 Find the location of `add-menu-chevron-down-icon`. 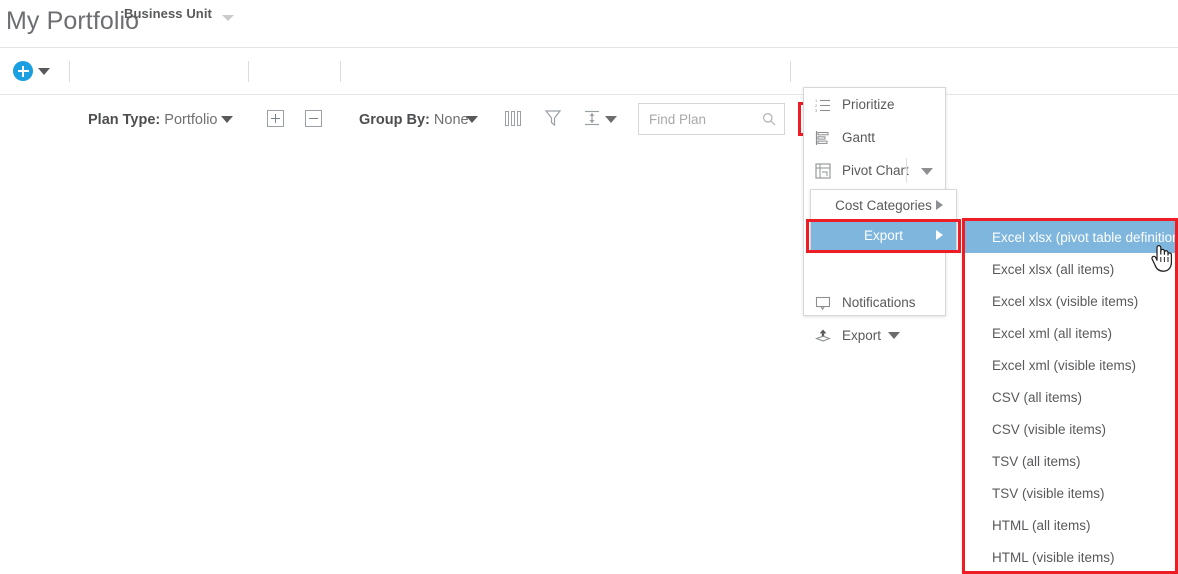

add-menu-chevron-down-icon is located at coordinates (44, 71).